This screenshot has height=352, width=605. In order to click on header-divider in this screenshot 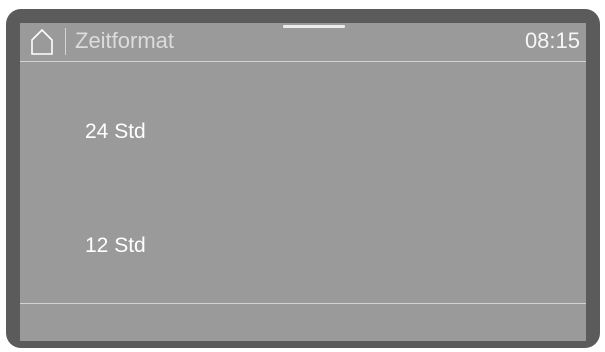, I will do `click(303, 61)`.